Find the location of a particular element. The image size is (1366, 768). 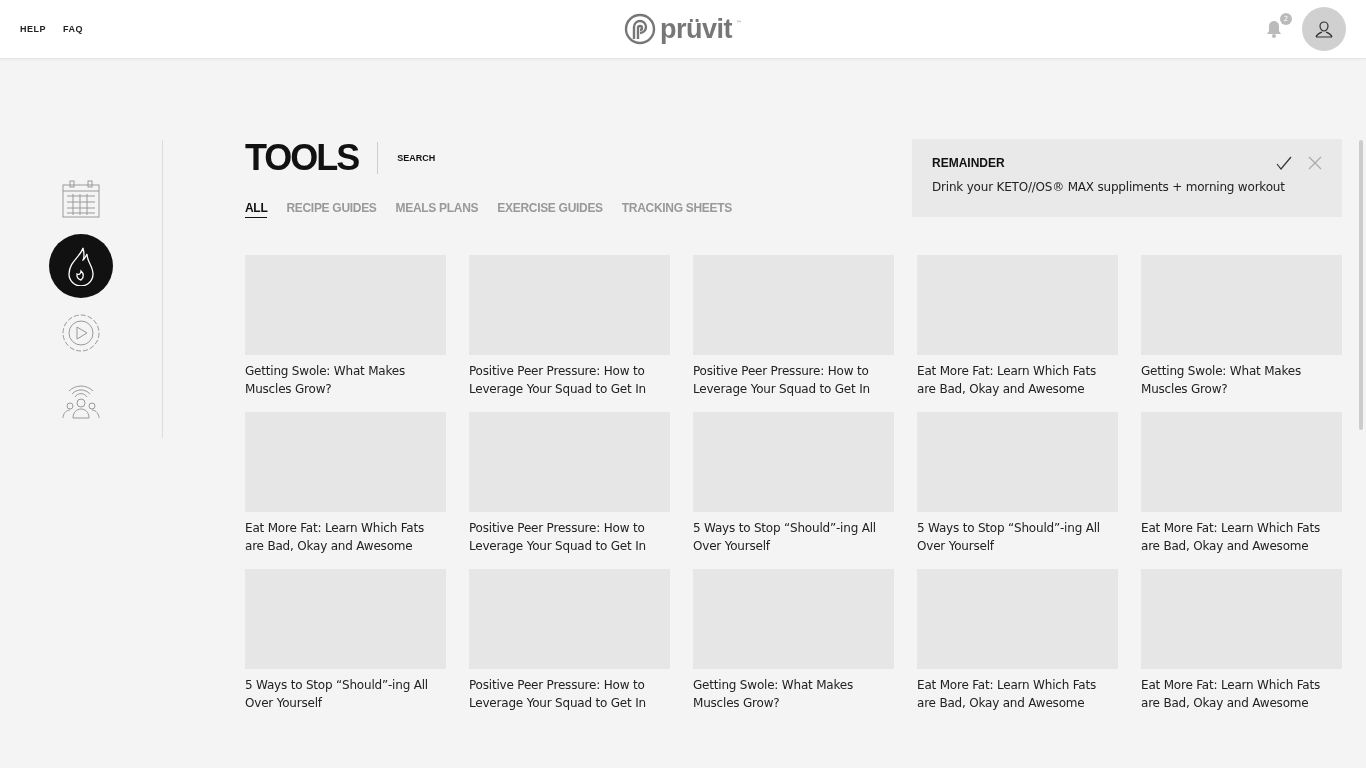

fingerprint-logo-icon is located at coordinates (640, 29).